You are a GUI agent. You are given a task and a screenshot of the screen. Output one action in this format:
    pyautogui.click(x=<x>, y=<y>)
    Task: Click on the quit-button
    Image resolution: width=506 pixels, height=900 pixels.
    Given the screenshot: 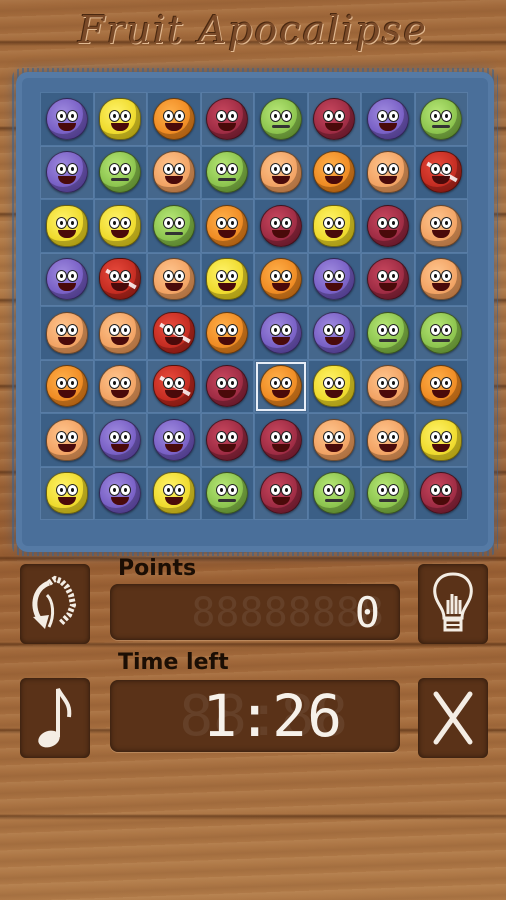 What is the action you would take?
    pyautogui.click(x=453, y=718)
    